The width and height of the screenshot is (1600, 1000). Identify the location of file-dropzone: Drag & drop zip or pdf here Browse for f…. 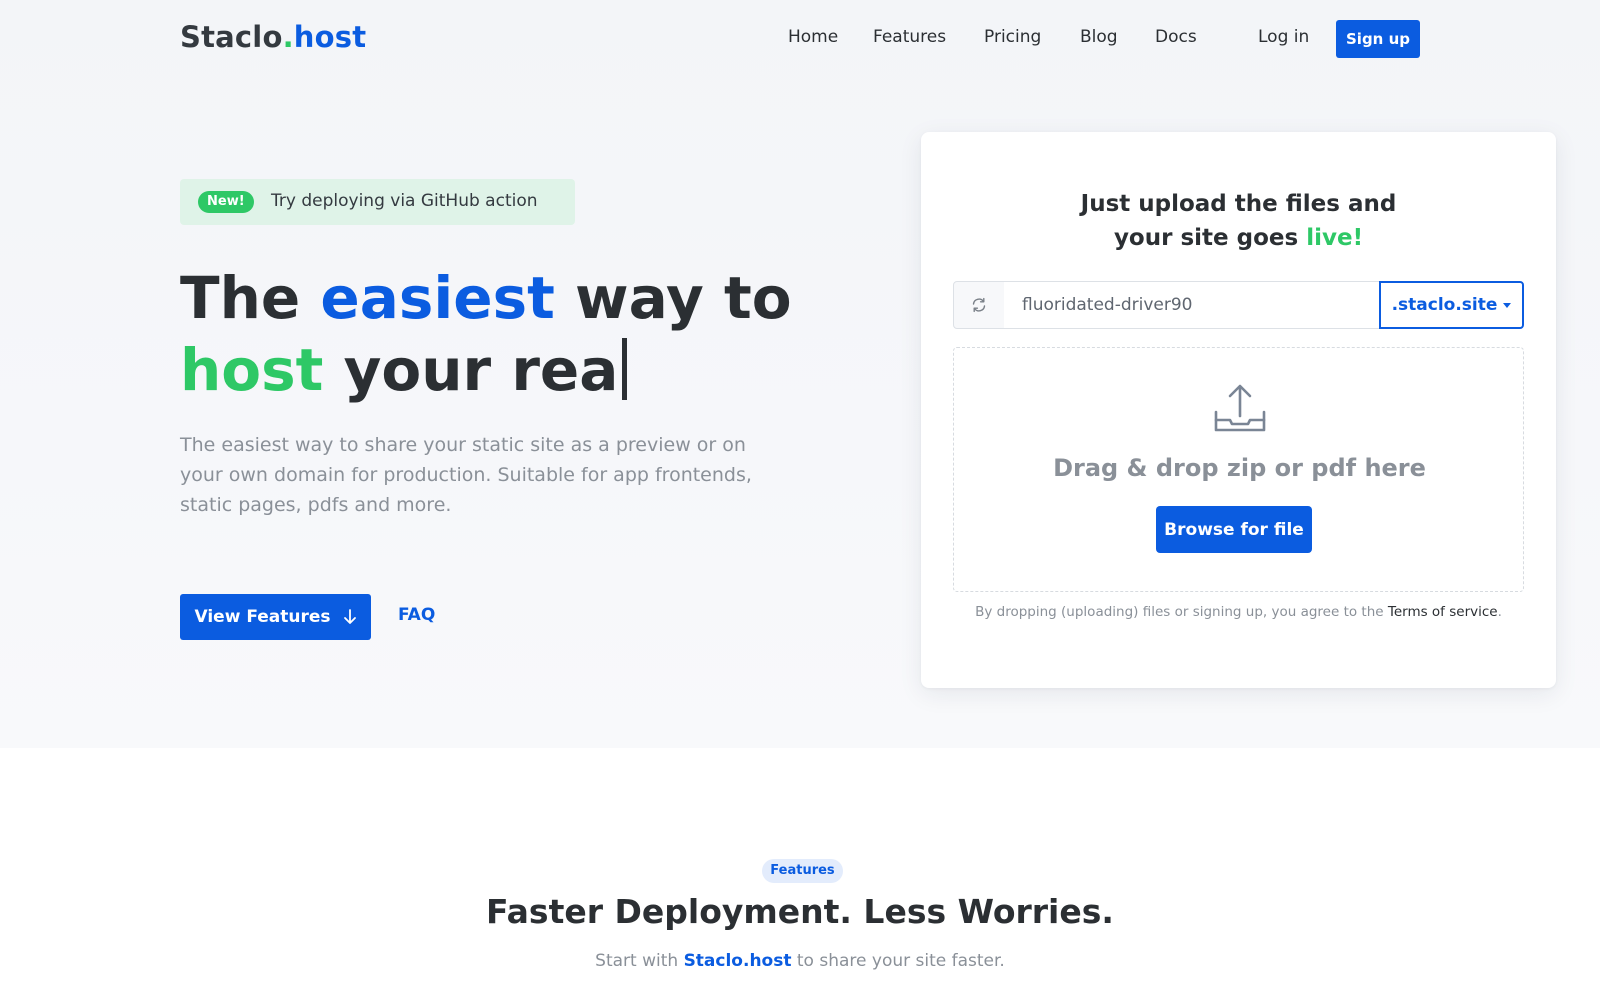
(1238, 469).